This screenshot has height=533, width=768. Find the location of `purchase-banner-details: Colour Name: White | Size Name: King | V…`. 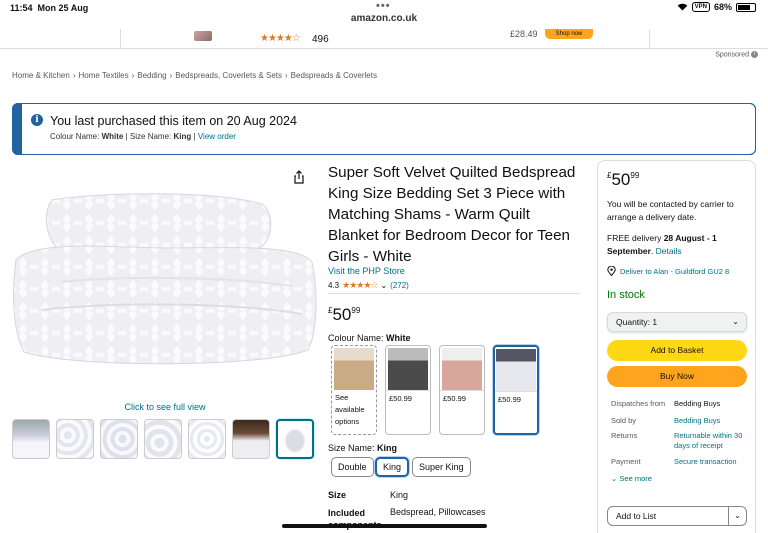

purchase-banner-details: Colour Name: White | Size Name: King | V… is located at coordinates (143, 136).